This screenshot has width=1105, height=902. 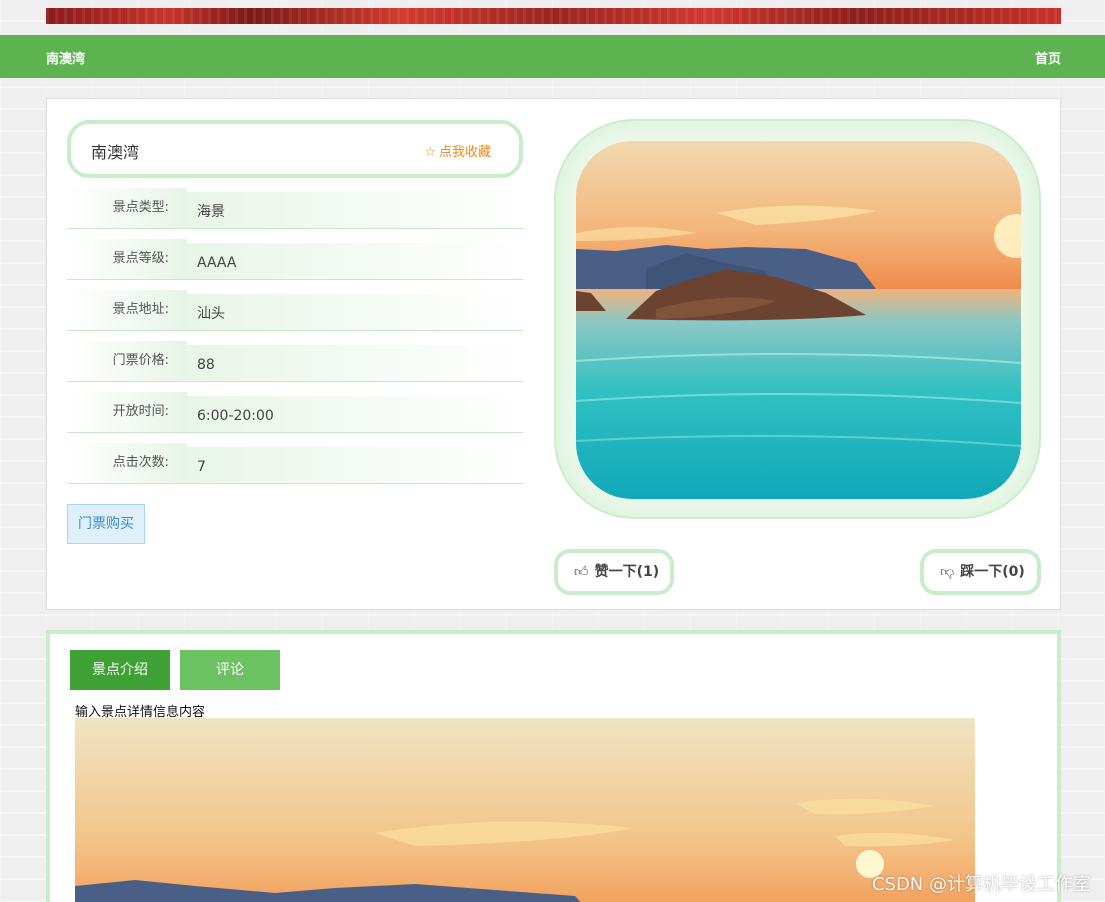 What do you see at coordinates (464, 152) in the screenshot?
I see `favorite-label: 点我收藏` at bounding box center [464, 152].